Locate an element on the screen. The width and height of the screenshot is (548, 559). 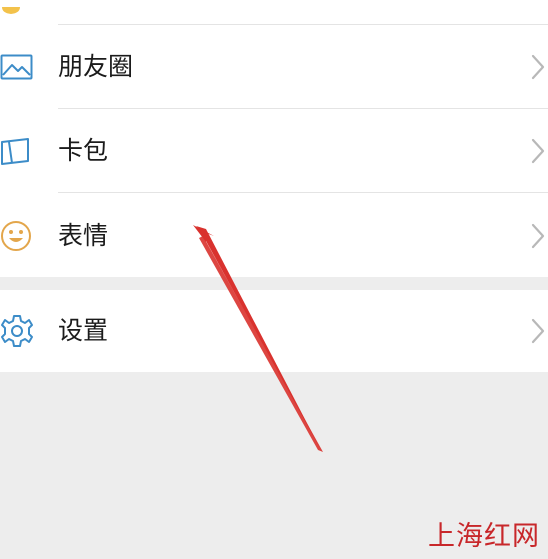
menu-section-settings: 设置 is located at coordinates (274, 331).